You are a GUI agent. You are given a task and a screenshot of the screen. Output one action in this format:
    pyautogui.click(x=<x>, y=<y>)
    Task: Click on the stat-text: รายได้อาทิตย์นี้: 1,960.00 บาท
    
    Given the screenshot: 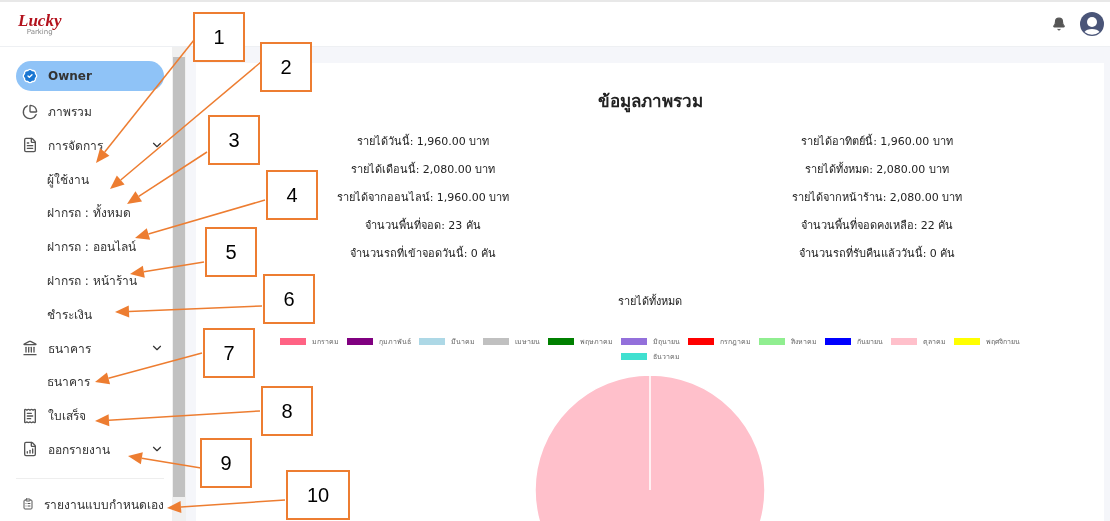 What is the action you would take?
    pyautogui.click(x=877, y=141)
    